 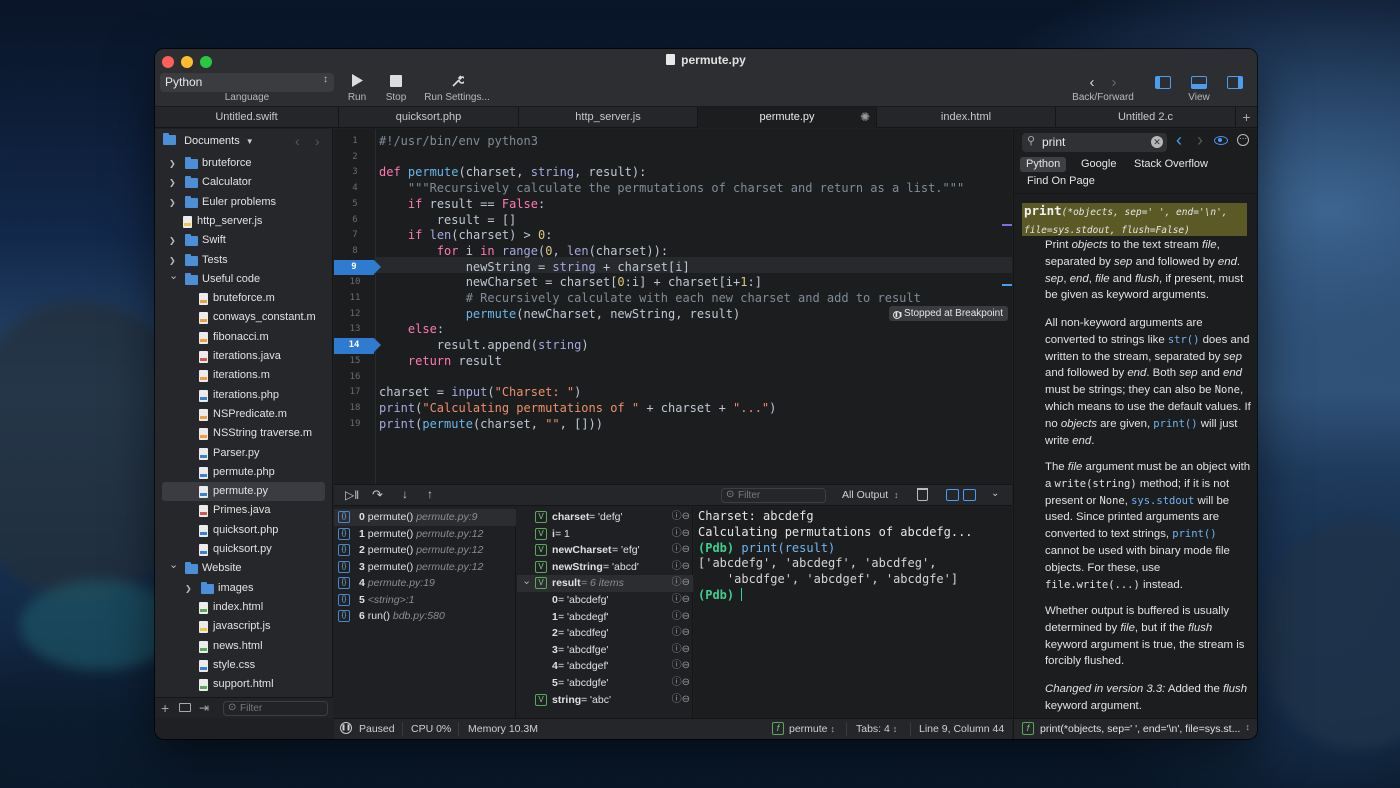 I want to click on file-row: conways_constant.m, so click(x=244, y=317).